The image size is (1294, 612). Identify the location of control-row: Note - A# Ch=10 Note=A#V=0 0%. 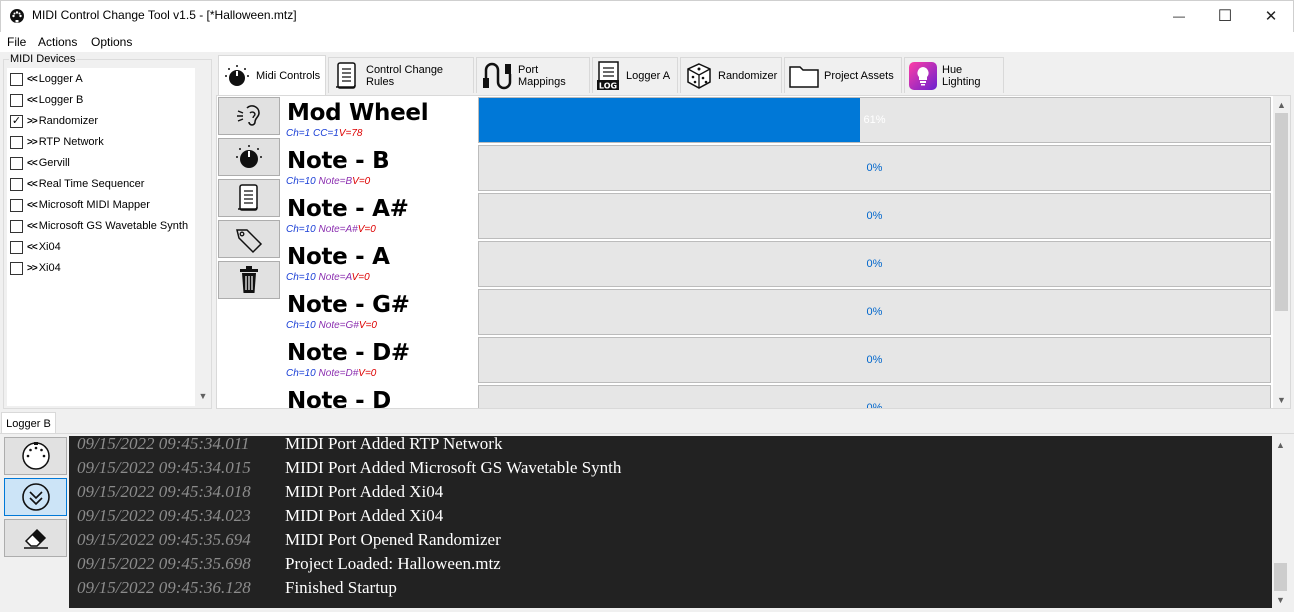
(777, 216).